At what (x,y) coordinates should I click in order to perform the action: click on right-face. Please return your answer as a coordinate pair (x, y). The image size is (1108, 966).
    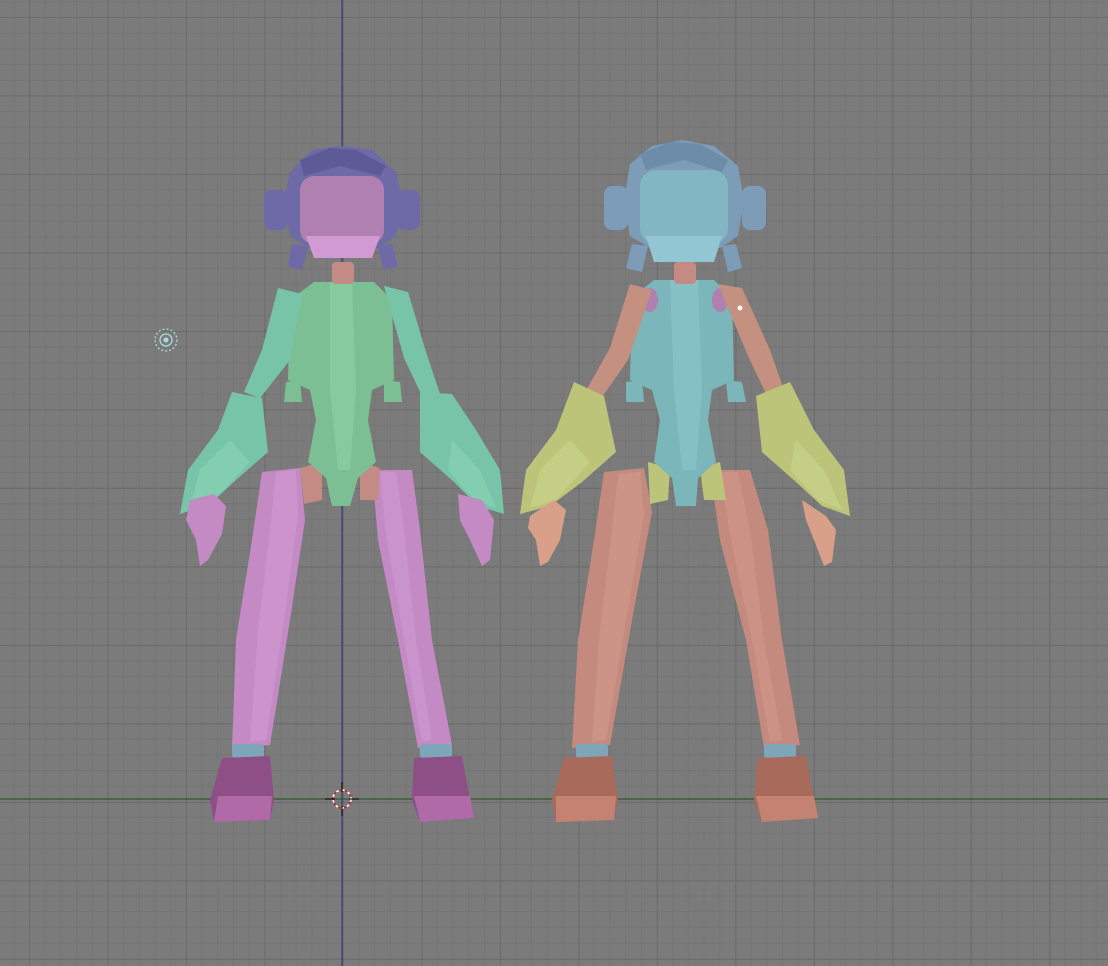
    Looking at the image, I should click on (684, 207).